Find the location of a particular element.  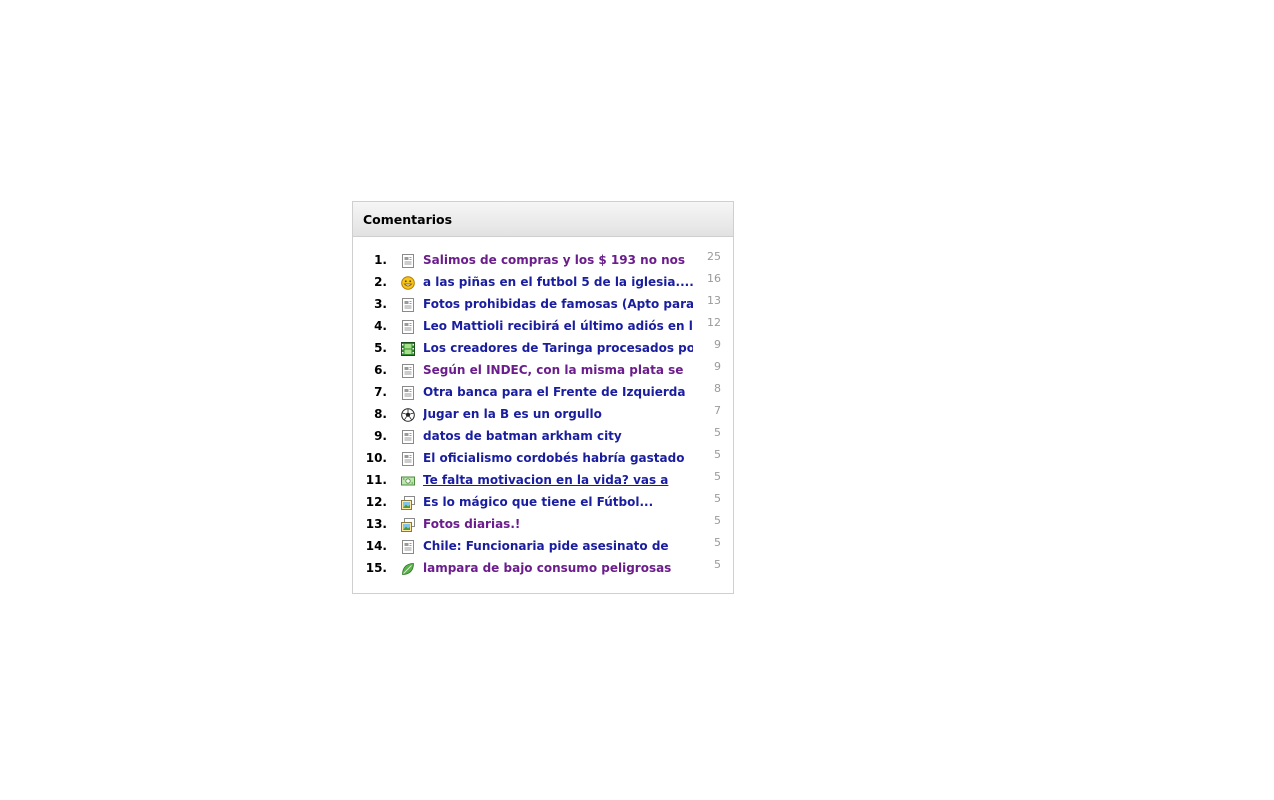

list-item: 9. datos de batman arkham city 5 is located at coordinates (543, 436).